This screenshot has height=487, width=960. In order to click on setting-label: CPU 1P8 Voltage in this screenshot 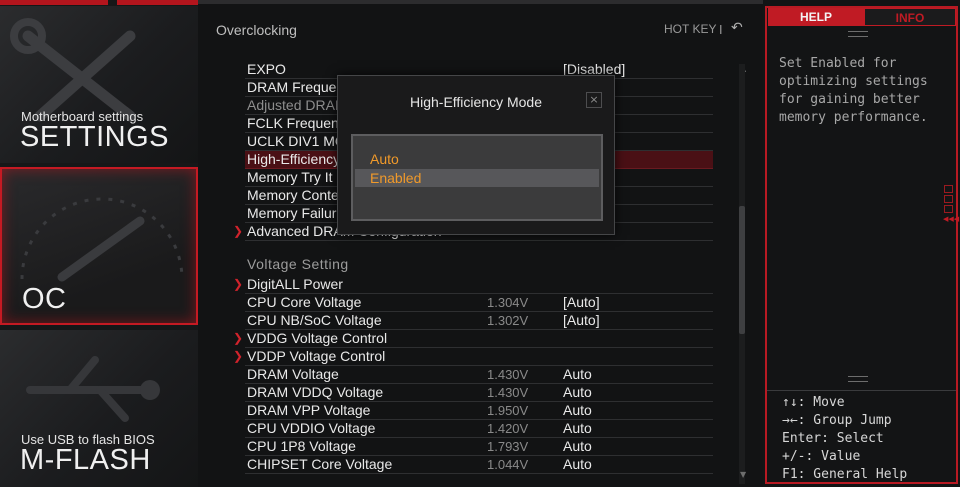, I will do `click(301, 446)`.